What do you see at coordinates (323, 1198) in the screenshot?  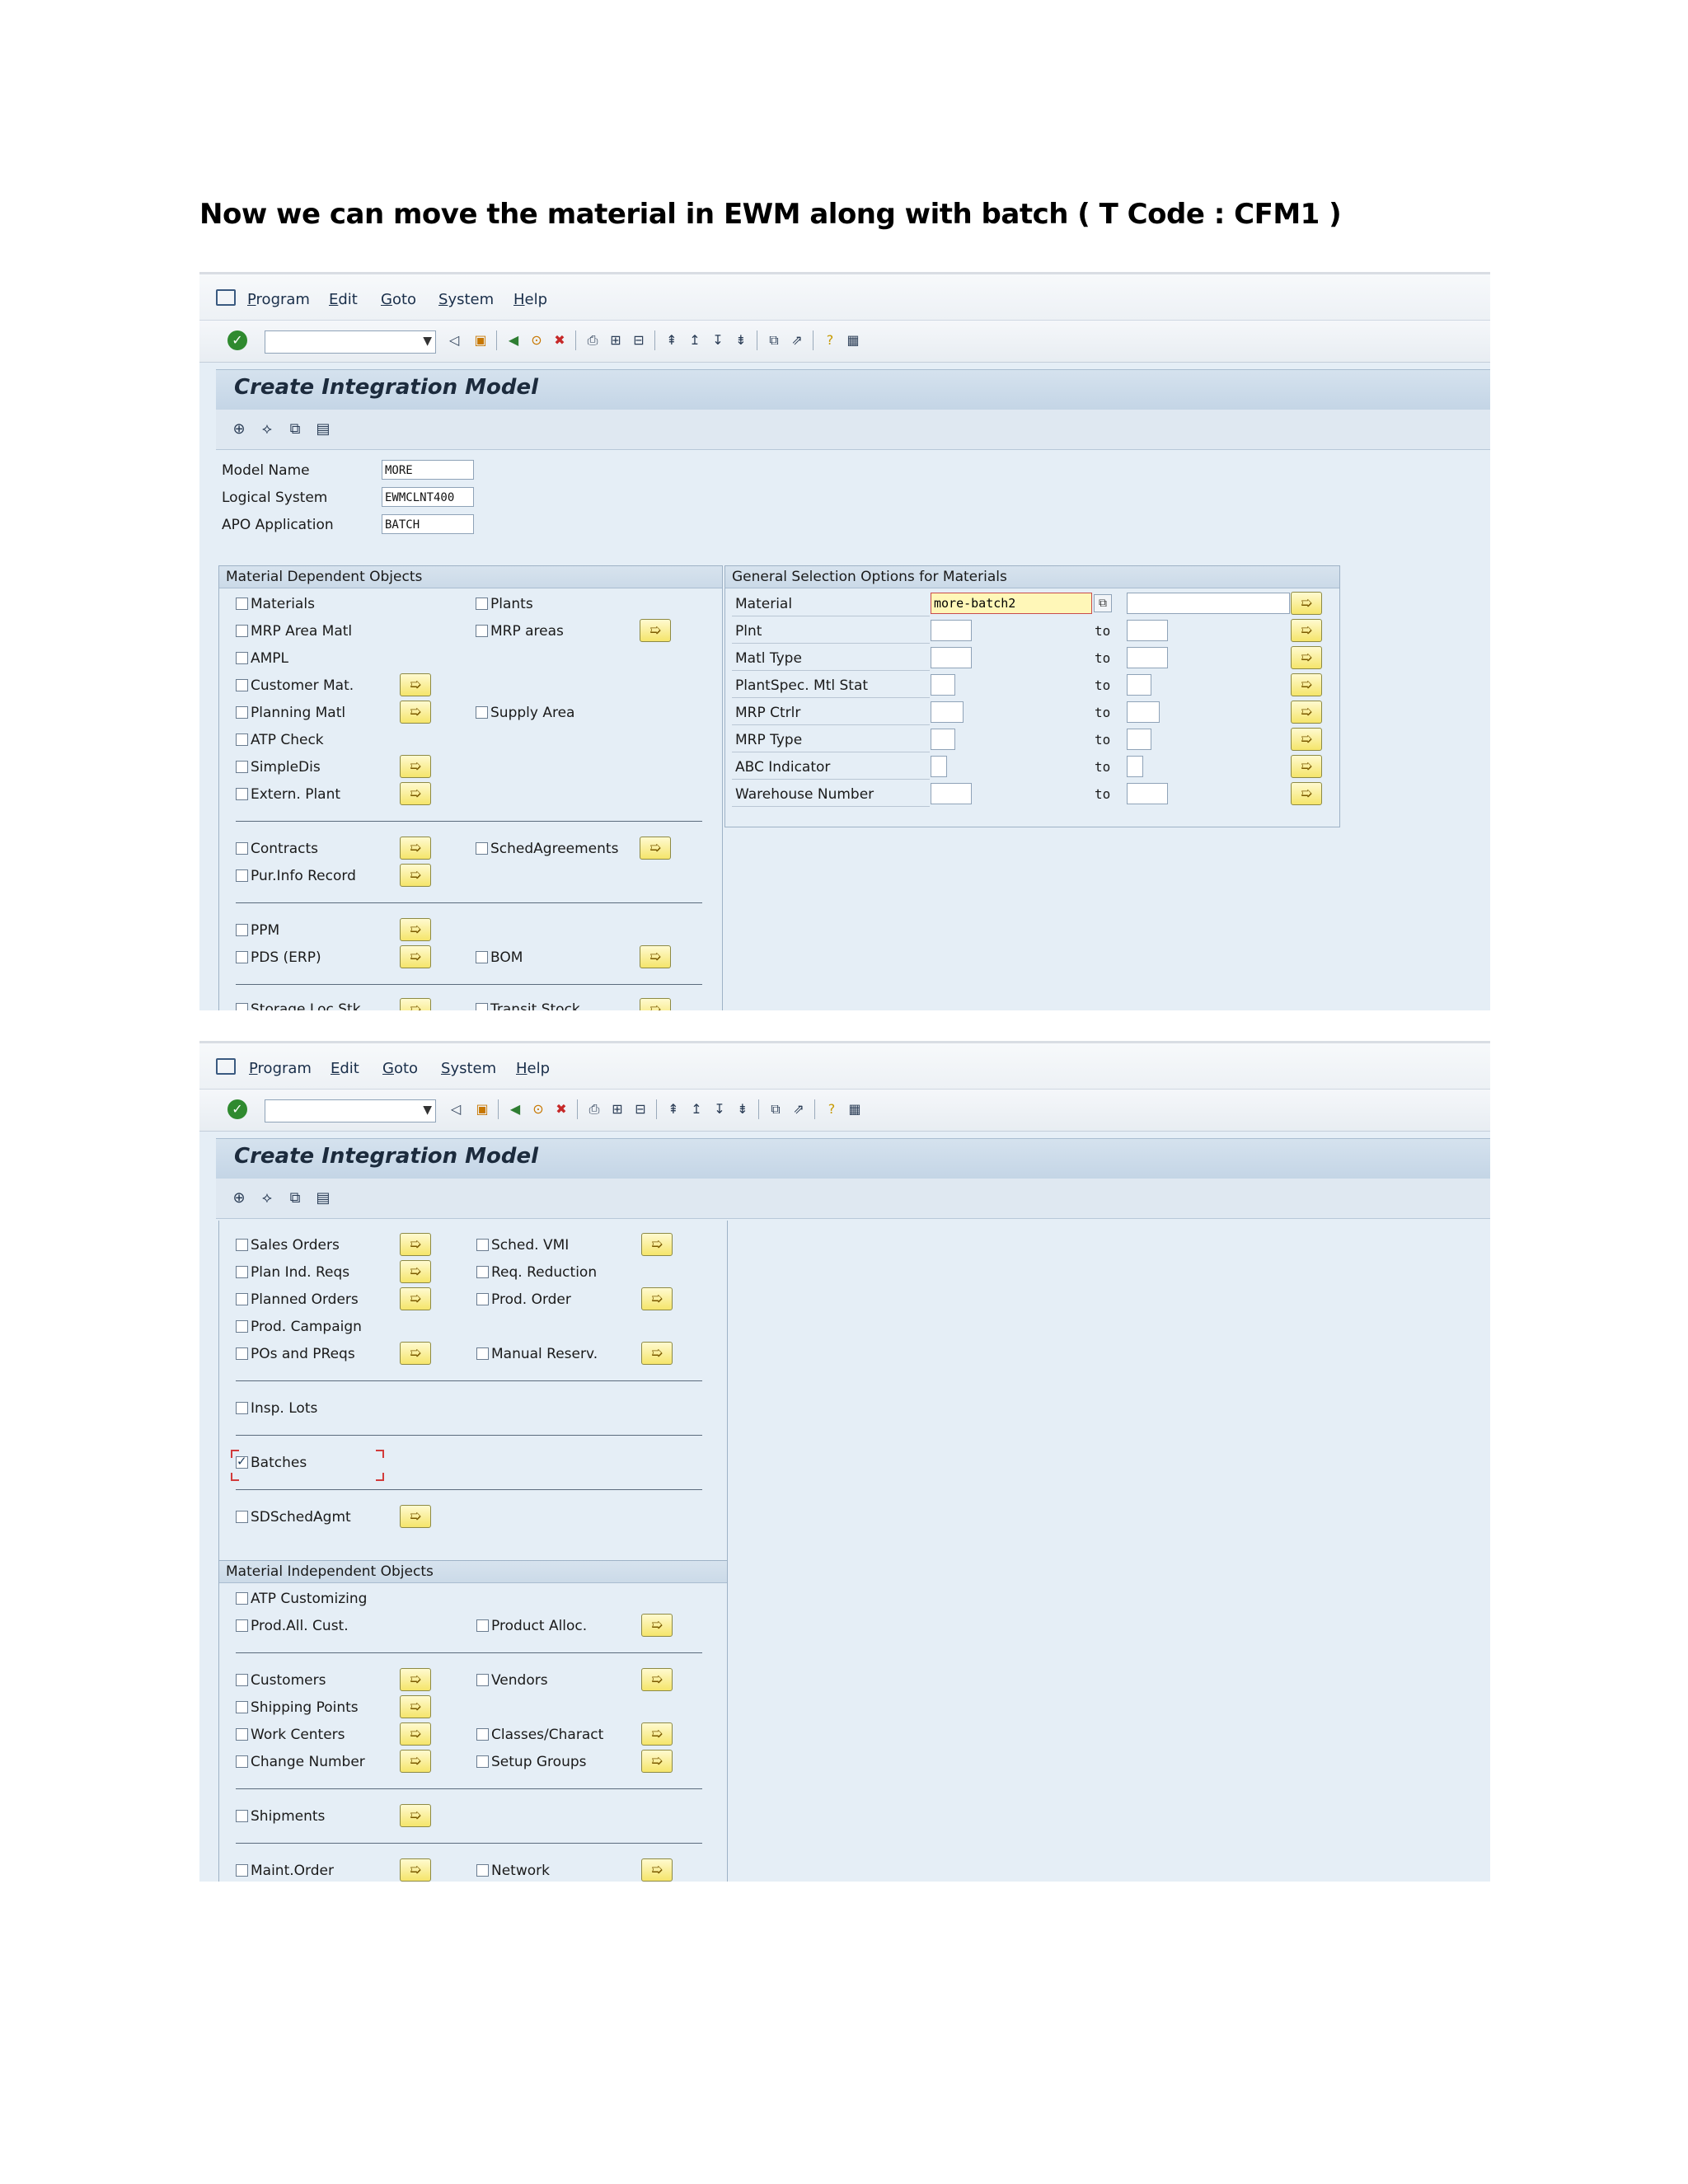 I see `save-variant-icon: ▤` at bounding box center [323, 1198].